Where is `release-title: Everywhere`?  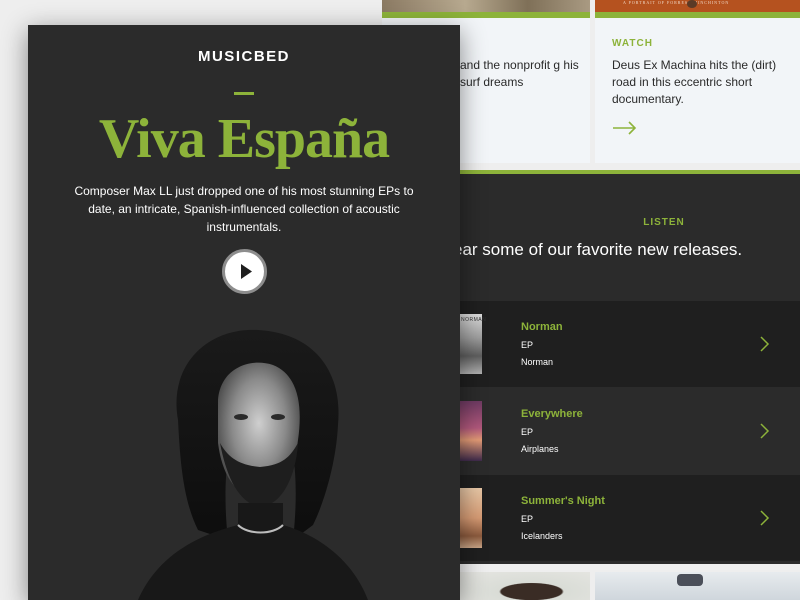
release-title: Everywhere is located at coordinates (552, 414).